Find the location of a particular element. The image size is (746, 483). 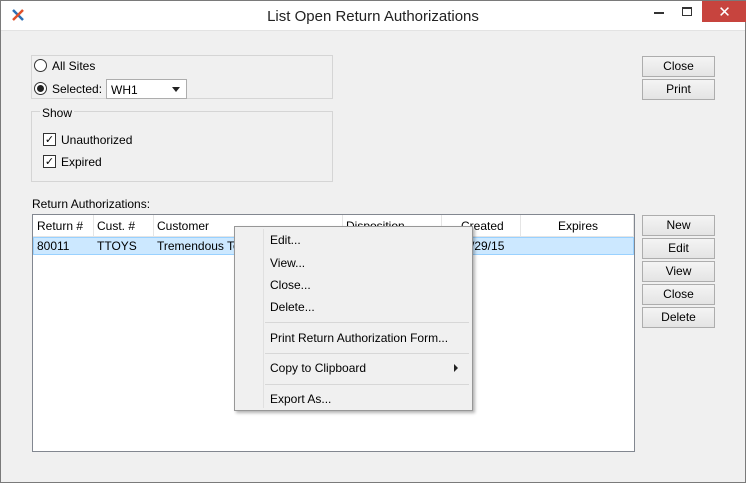

view-button: View is located at coordinates (678, 271).